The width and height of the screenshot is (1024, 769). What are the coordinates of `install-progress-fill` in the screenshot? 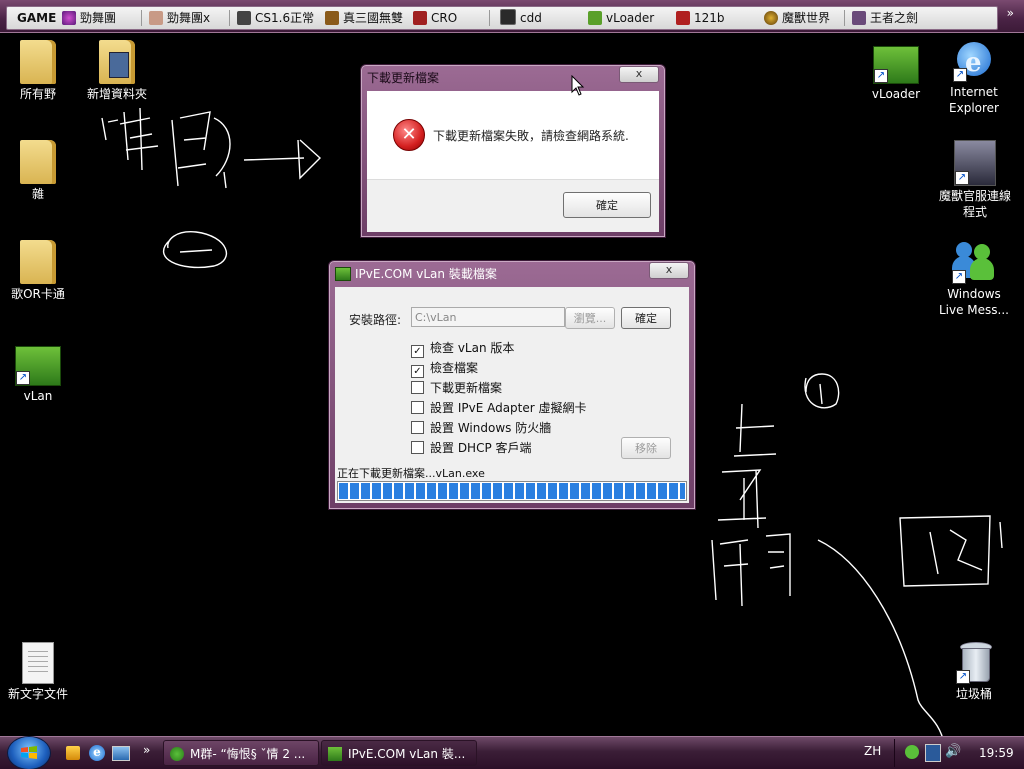 It's located at (512, 491).